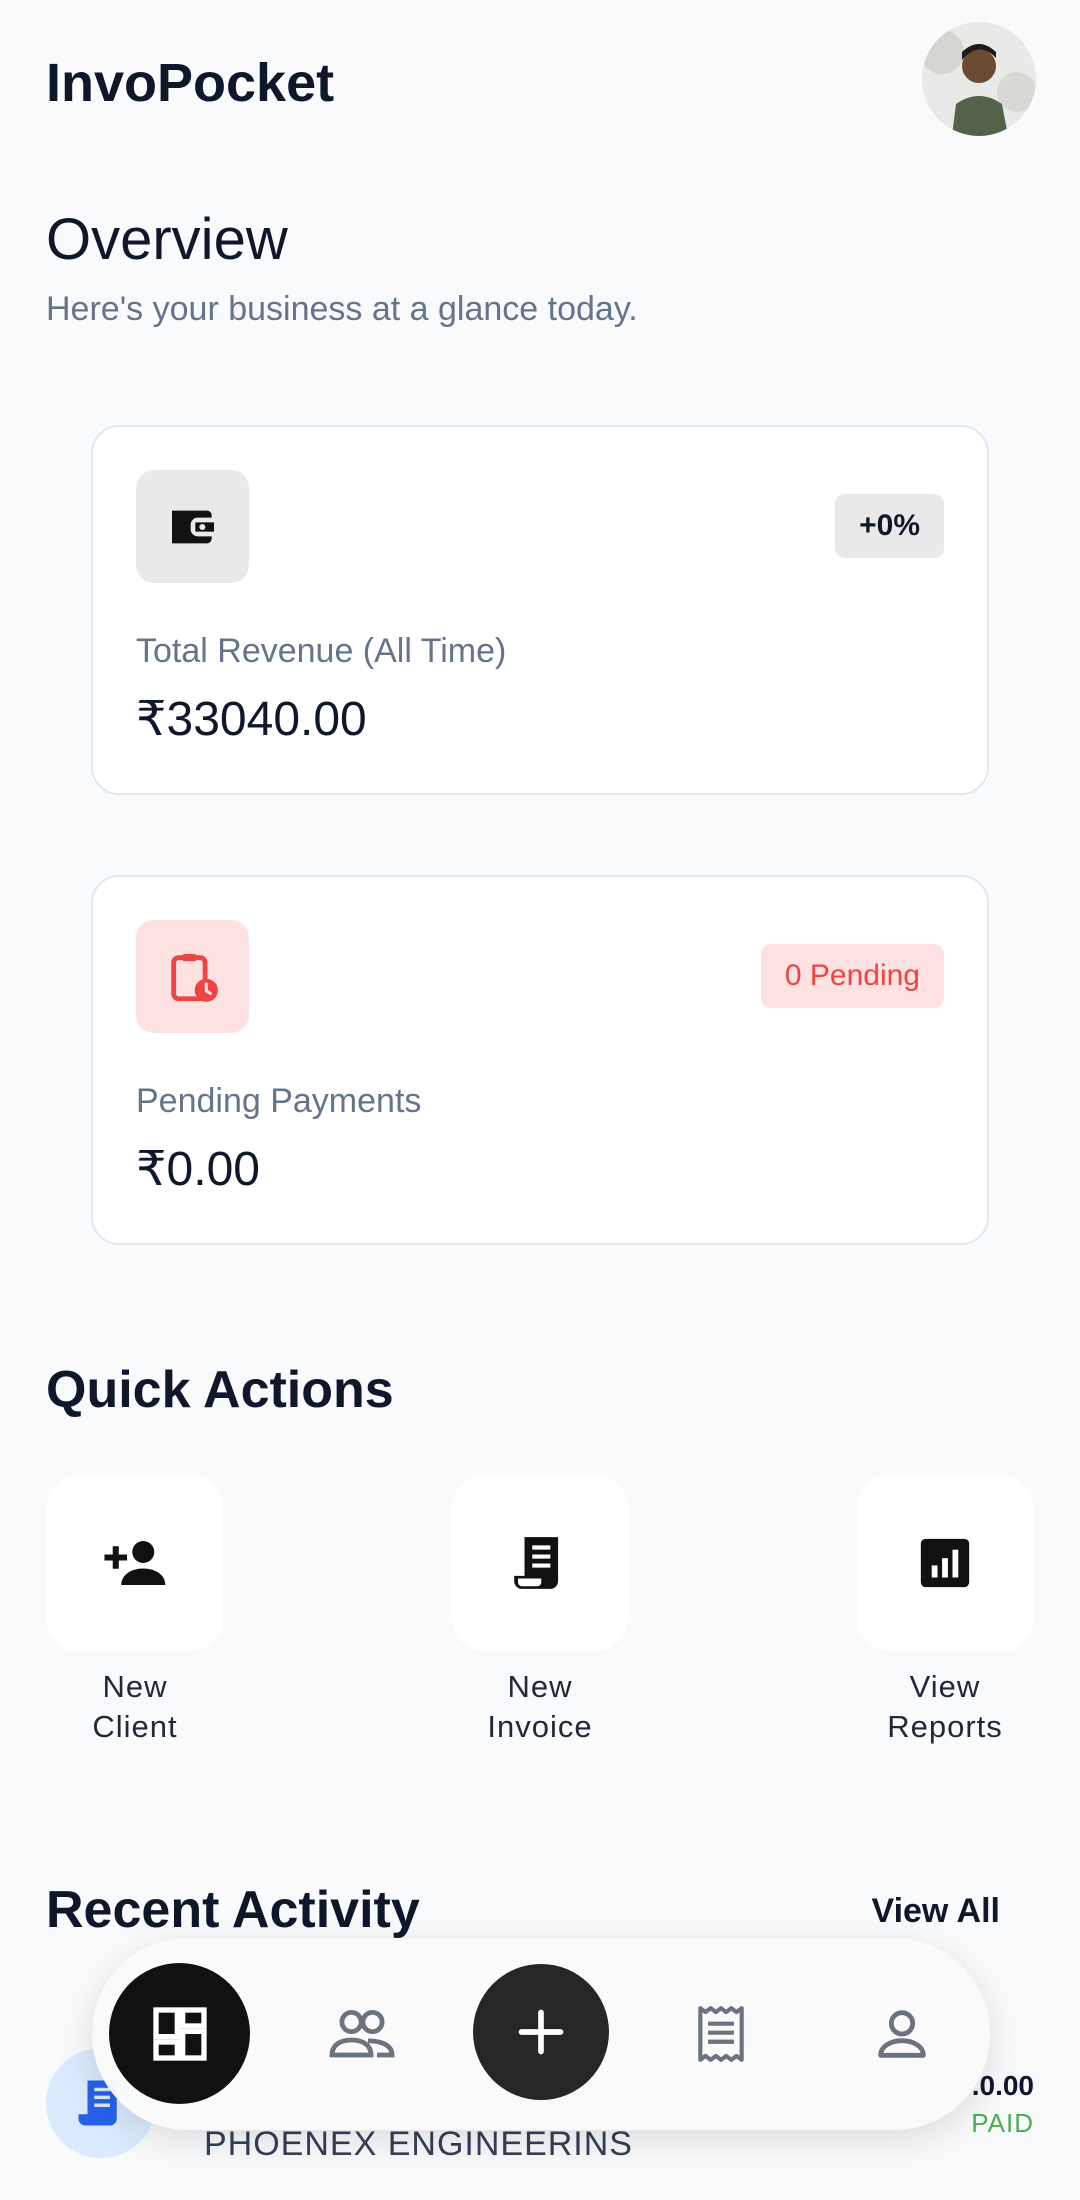  What do you see at coordinates (233, 1910) in the screenshot?
I see `recent-activity-title: Recent Activity` at bounding box center [233, 1910].